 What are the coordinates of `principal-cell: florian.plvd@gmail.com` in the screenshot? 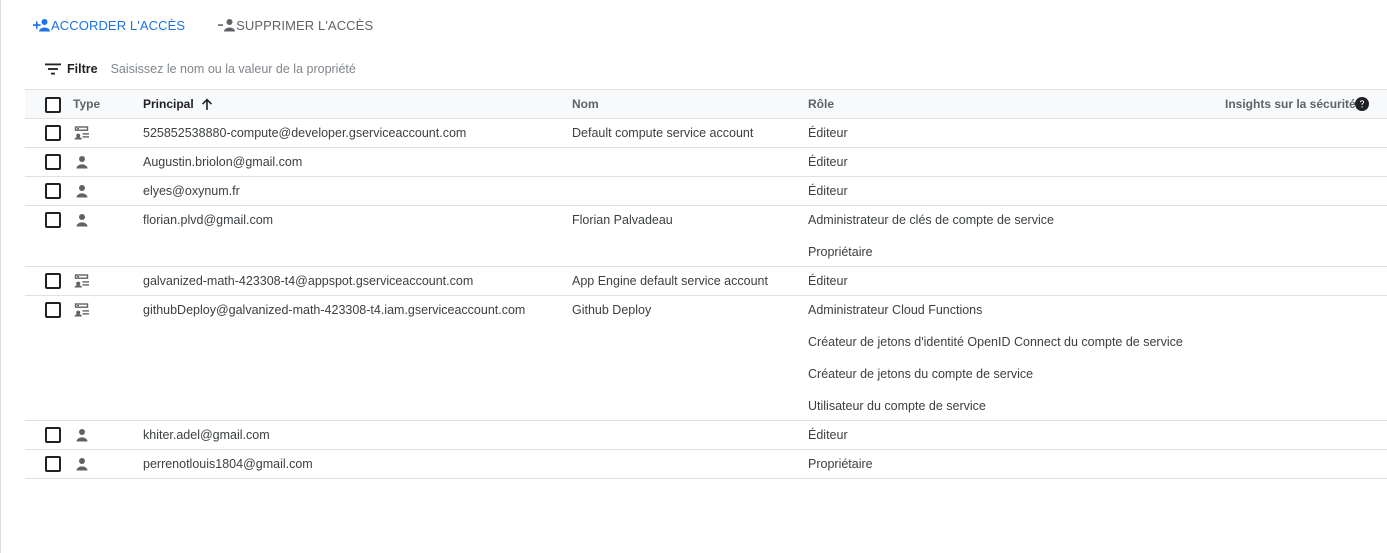 It's located at (208, 220).